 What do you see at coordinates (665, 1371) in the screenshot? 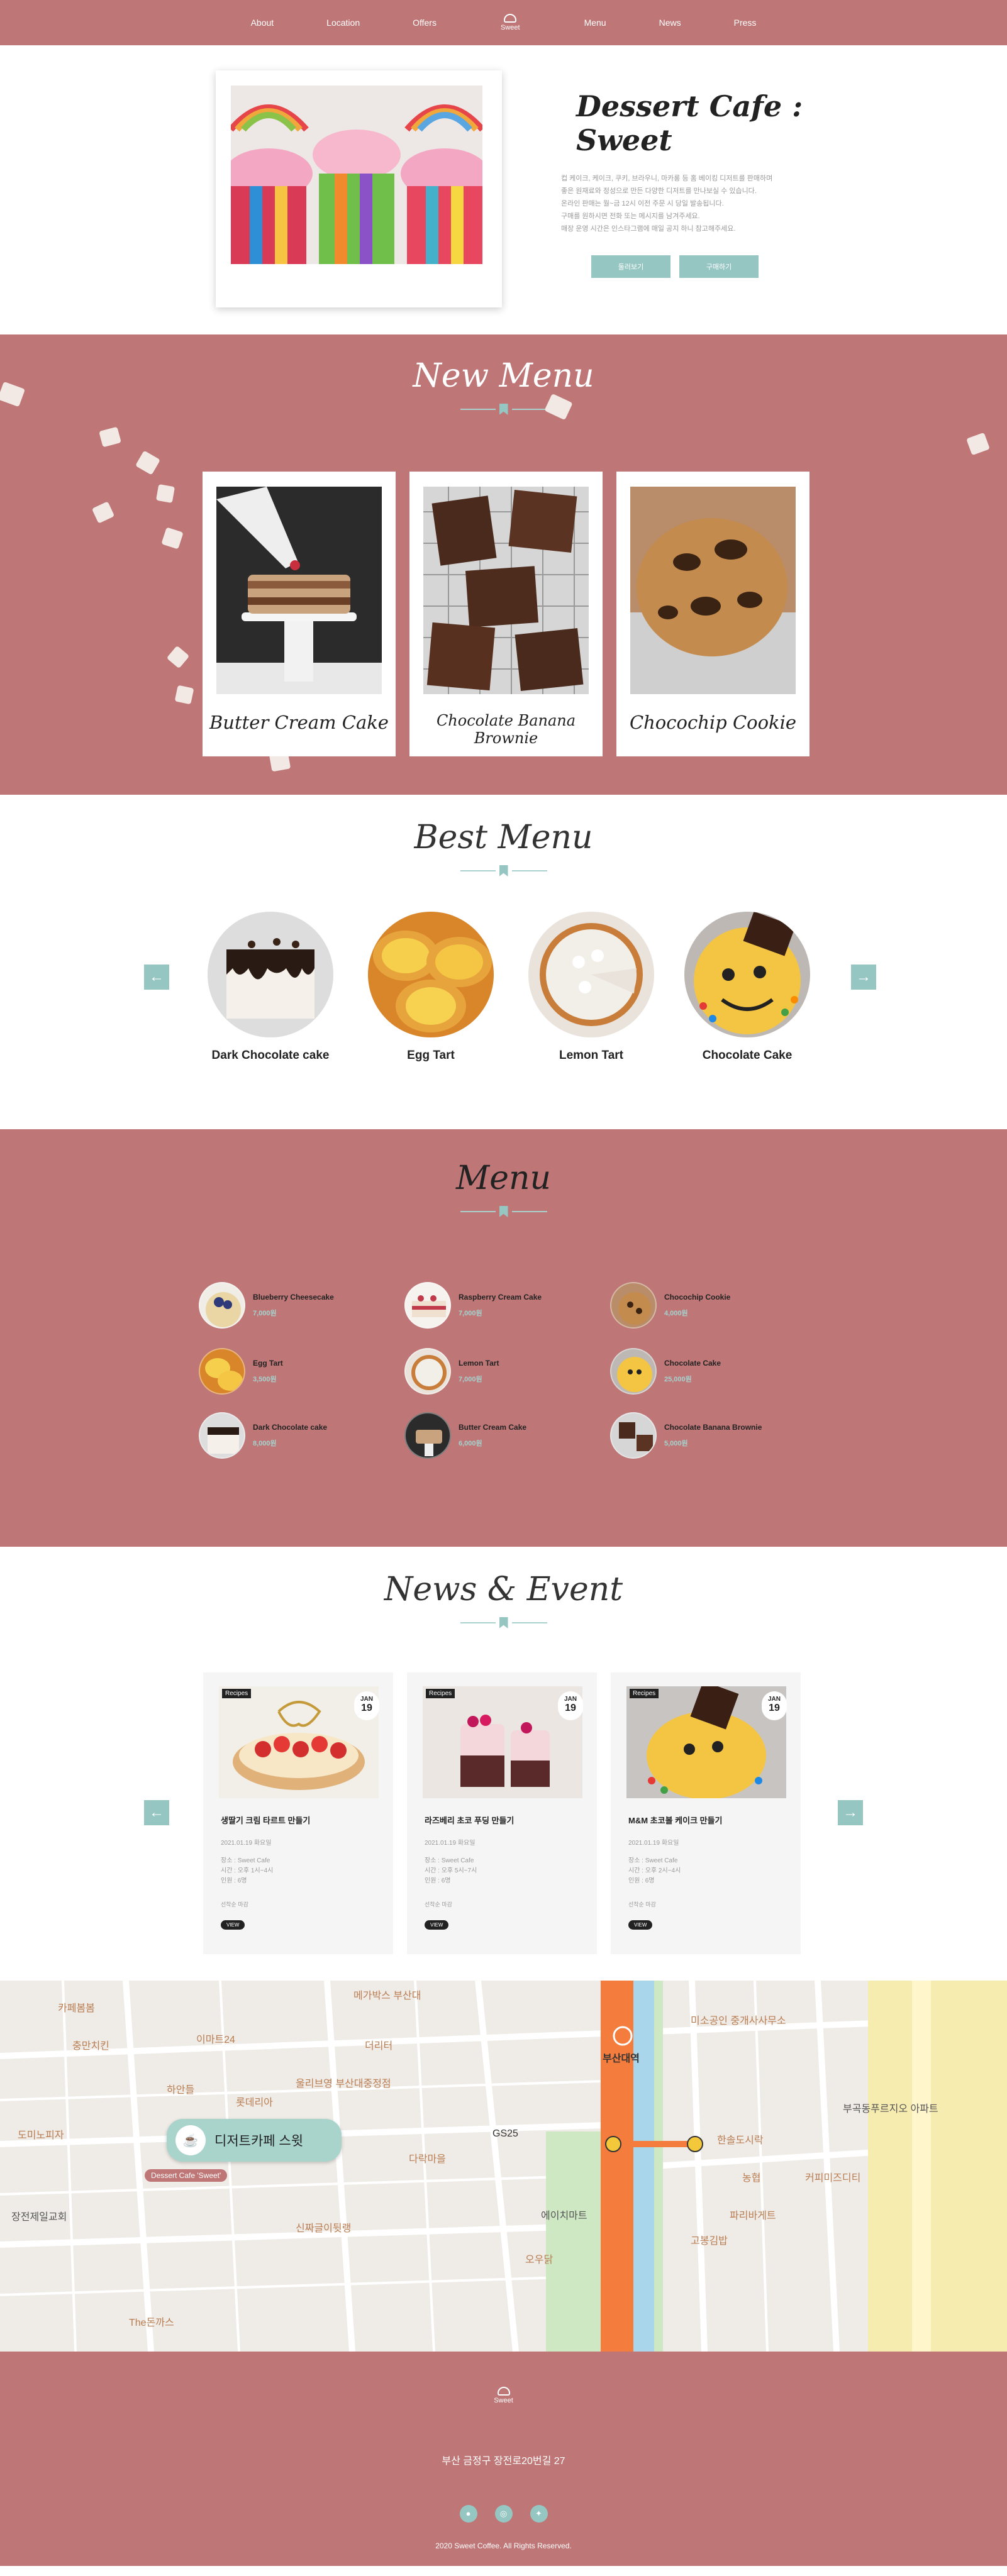
I see `menu-item: Chocolate Cake 25,000원` at bounding box center [665, 1371].